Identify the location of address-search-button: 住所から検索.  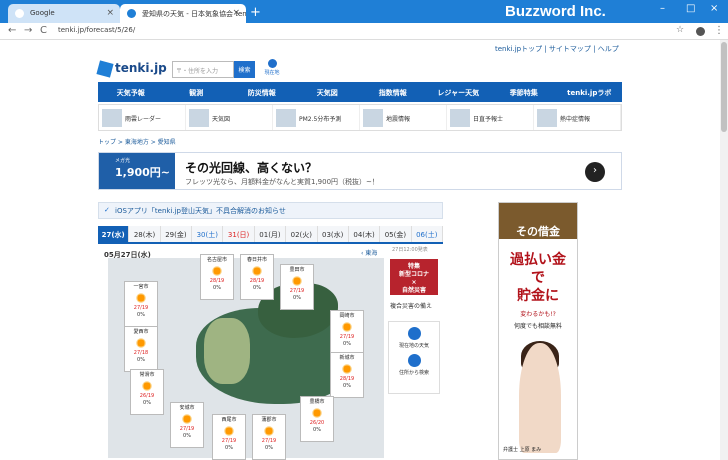
(414, 365).